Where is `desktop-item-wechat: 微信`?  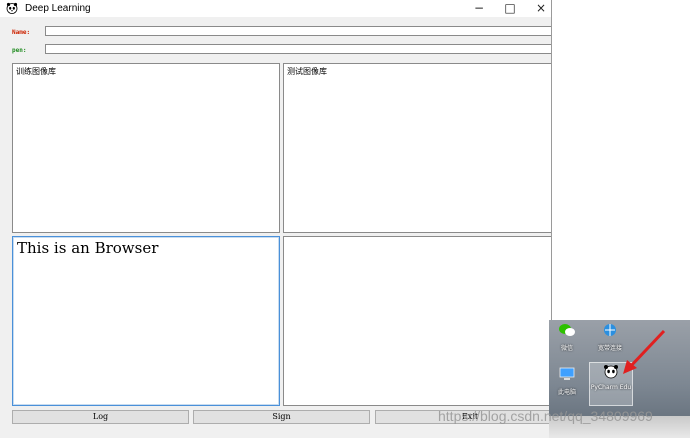
desktop-item-wechat: 微信 is located at coordinates (567, 337).